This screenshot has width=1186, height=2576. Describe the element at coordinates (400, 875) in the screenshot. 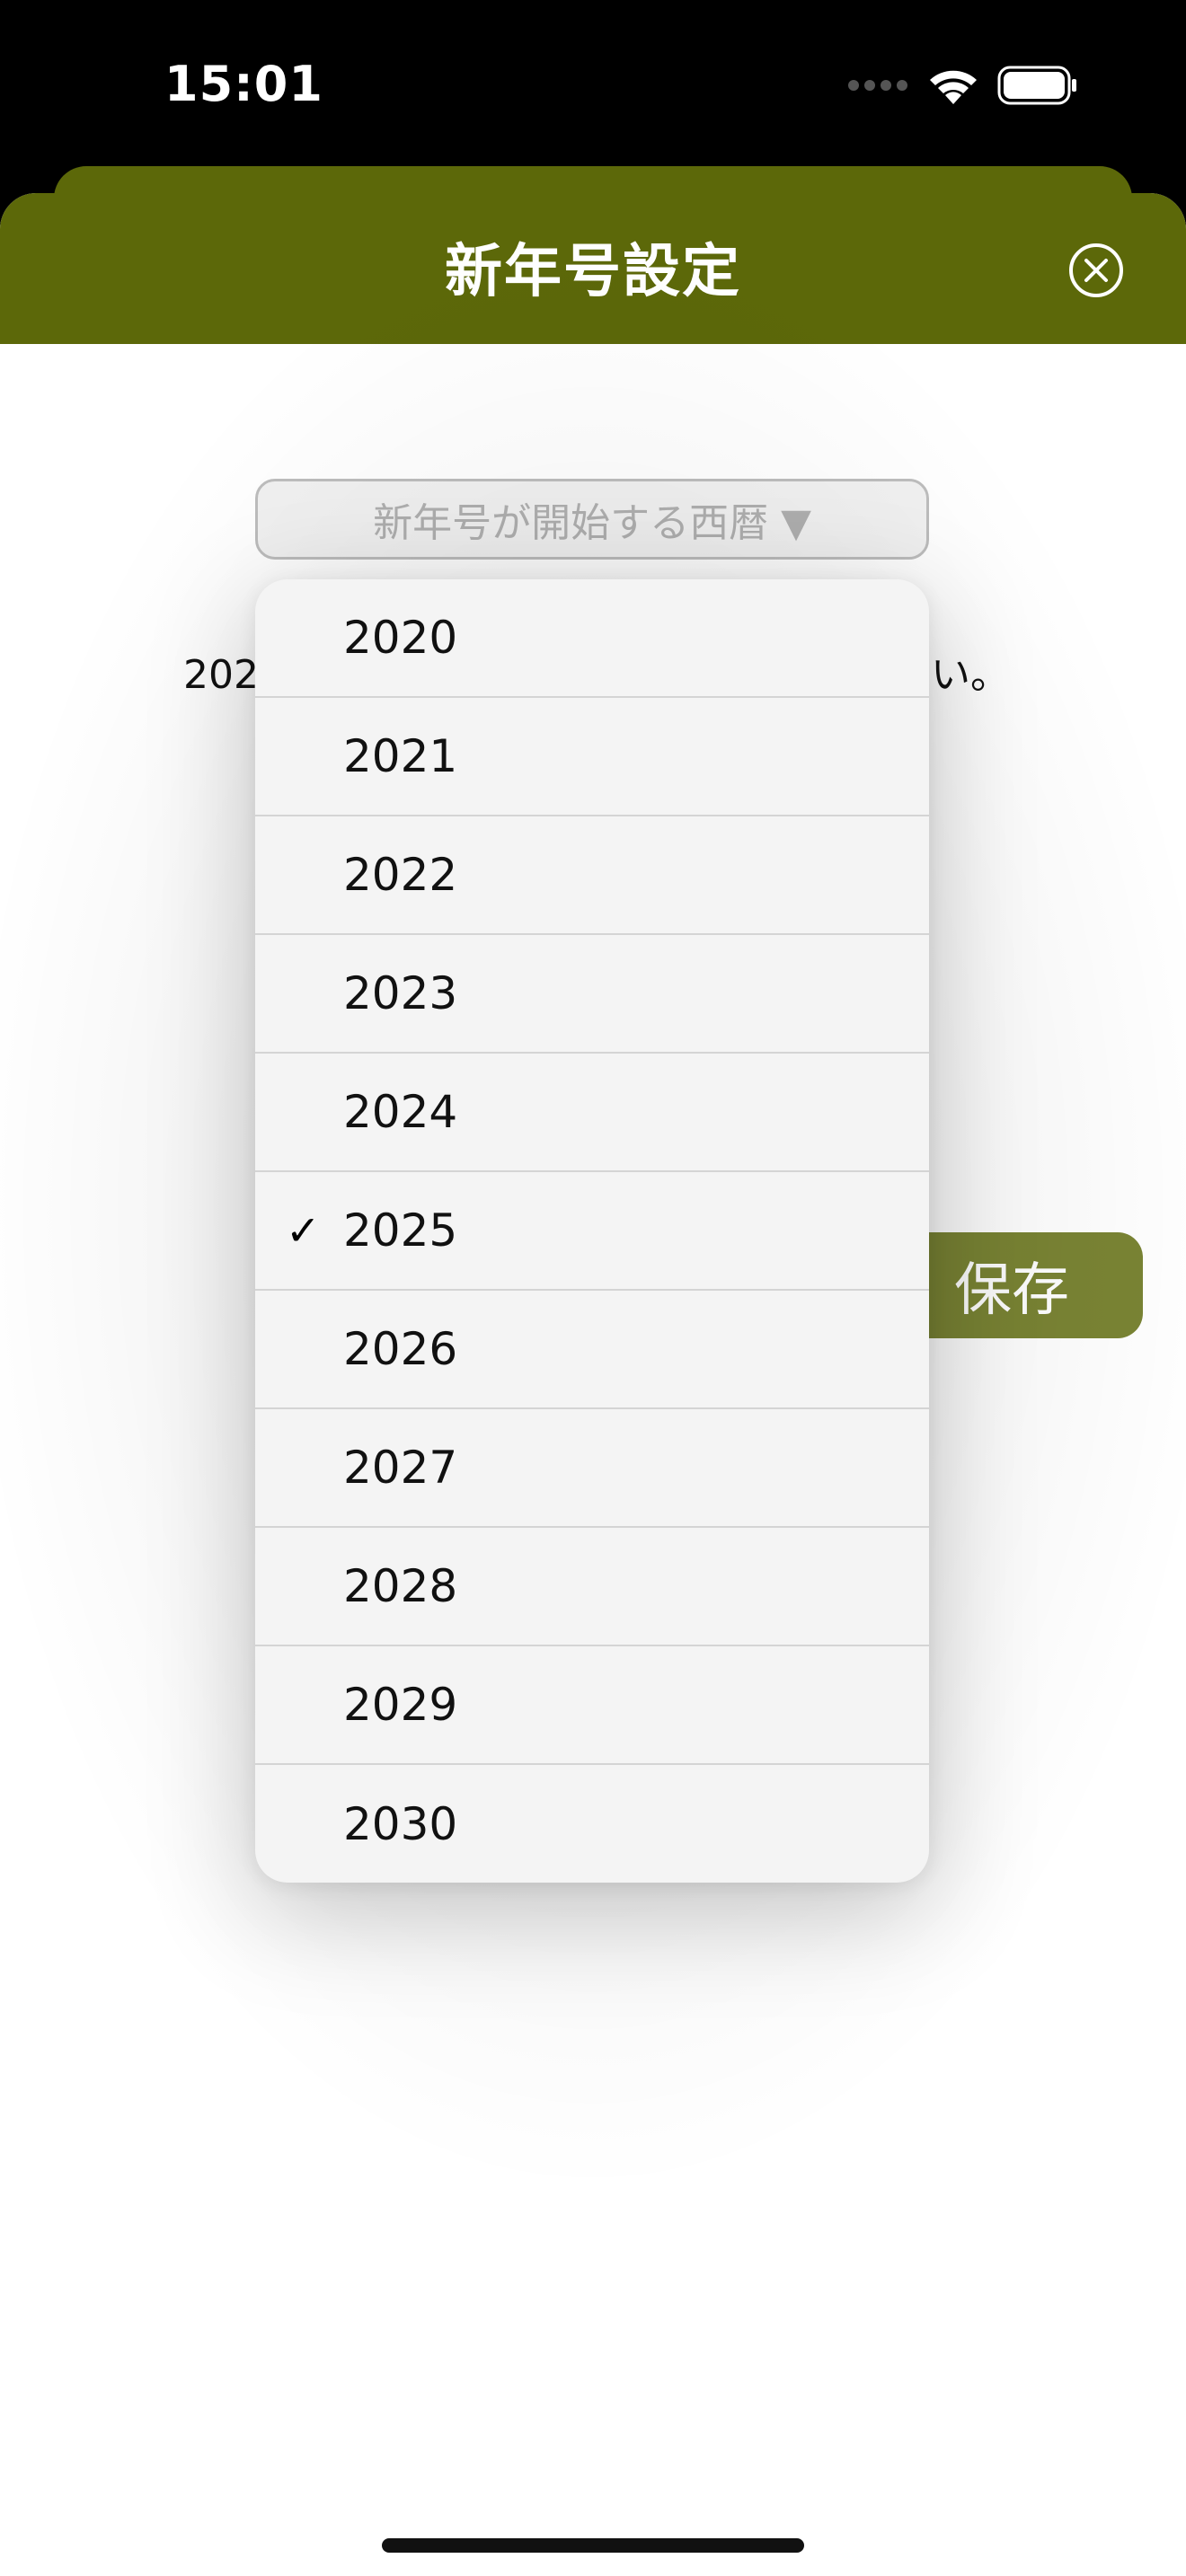

I see `menu-item-label: 2022` at that location.